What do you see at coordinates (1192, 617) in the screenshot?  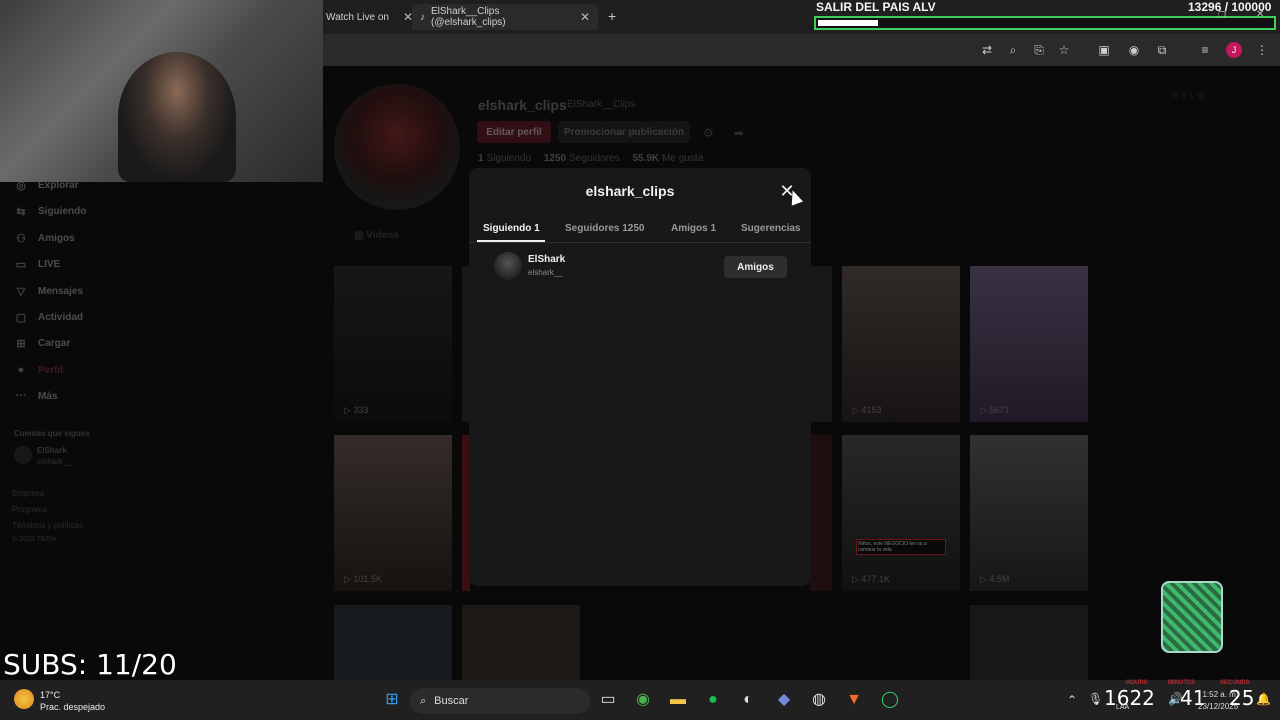 I see `cup-widget` at bounding box center [1192, 617].